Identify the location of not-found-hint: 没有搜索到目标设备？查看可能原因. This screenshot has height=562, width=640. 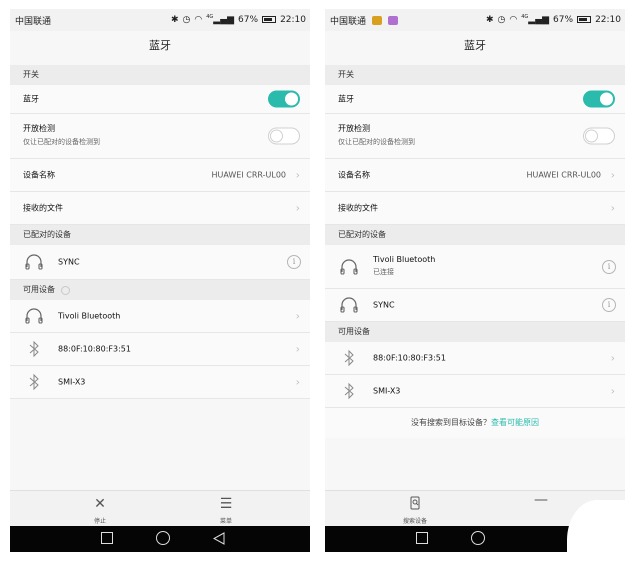
(475, 423).